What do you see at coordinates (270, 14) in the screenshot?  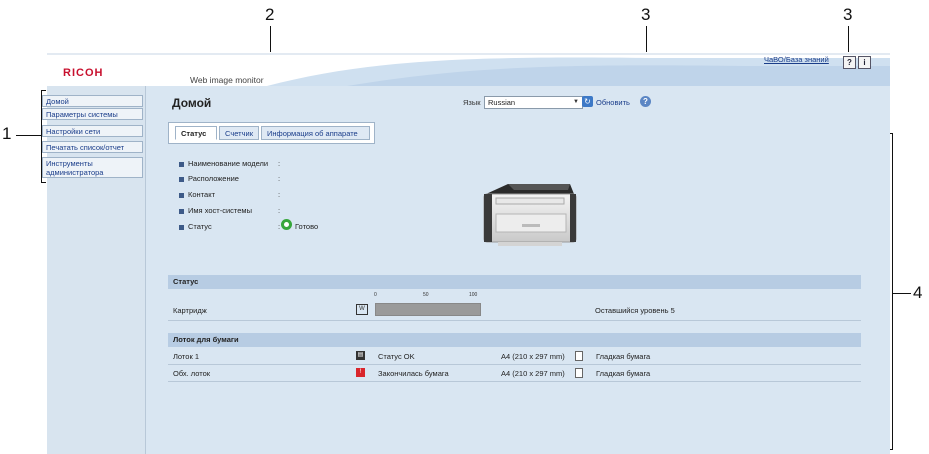 I see `callout-2: 2` at bounding box center [270, 14].